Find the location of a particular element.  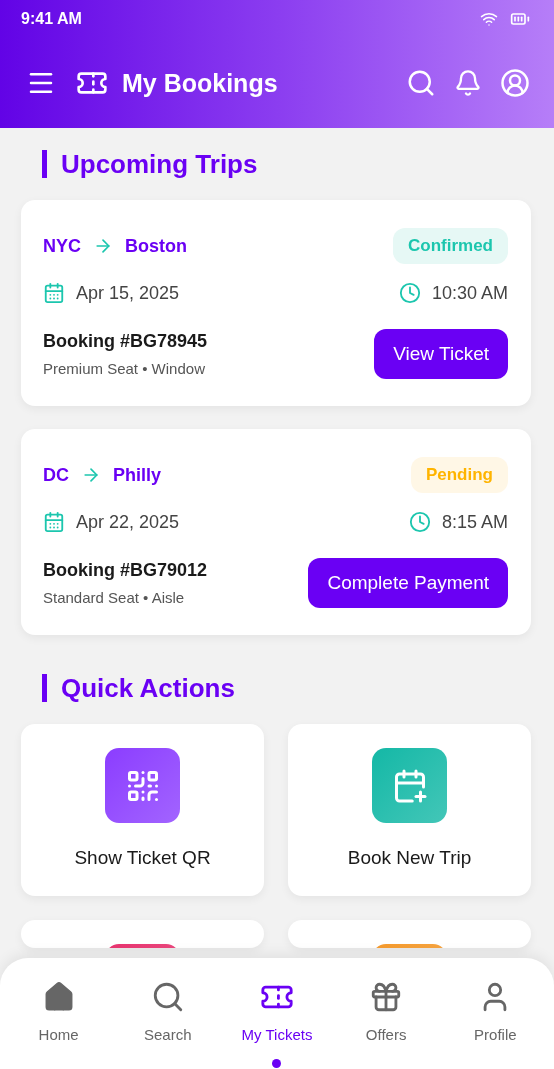

seat-details: Premium Seat • Window is located at coordinates (124, 368).